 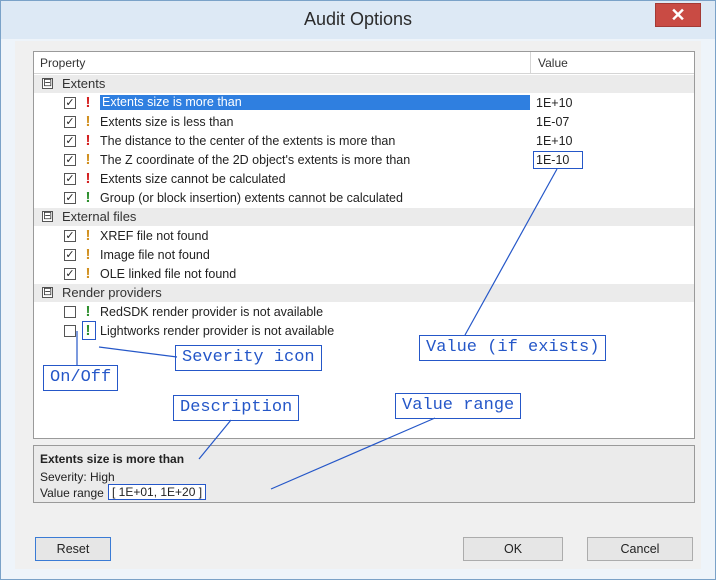 I want to click on close-button: ✕, so click(x=678, y=15).